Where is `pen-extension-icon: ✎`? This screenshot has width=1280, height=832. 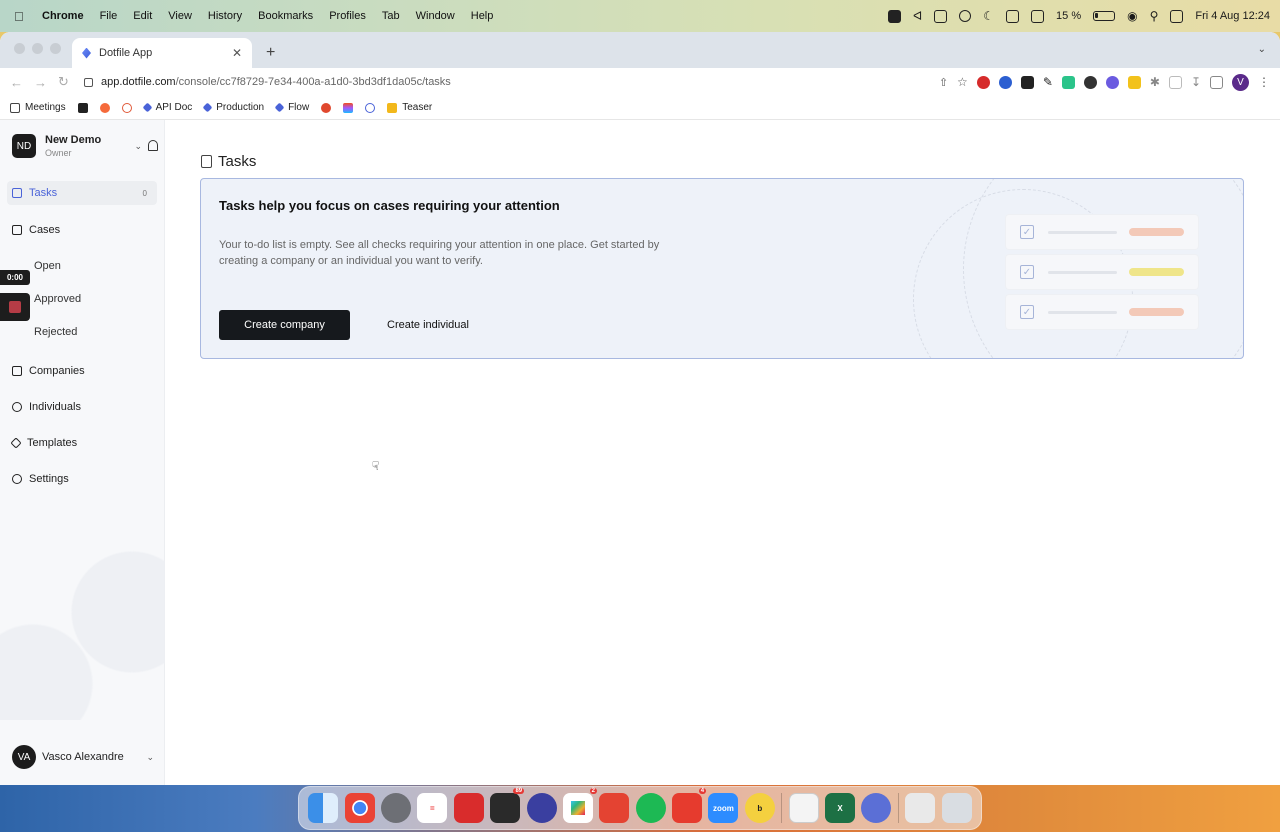
pen-extension-icon: ✎ is located at coordinates (1048, 82).